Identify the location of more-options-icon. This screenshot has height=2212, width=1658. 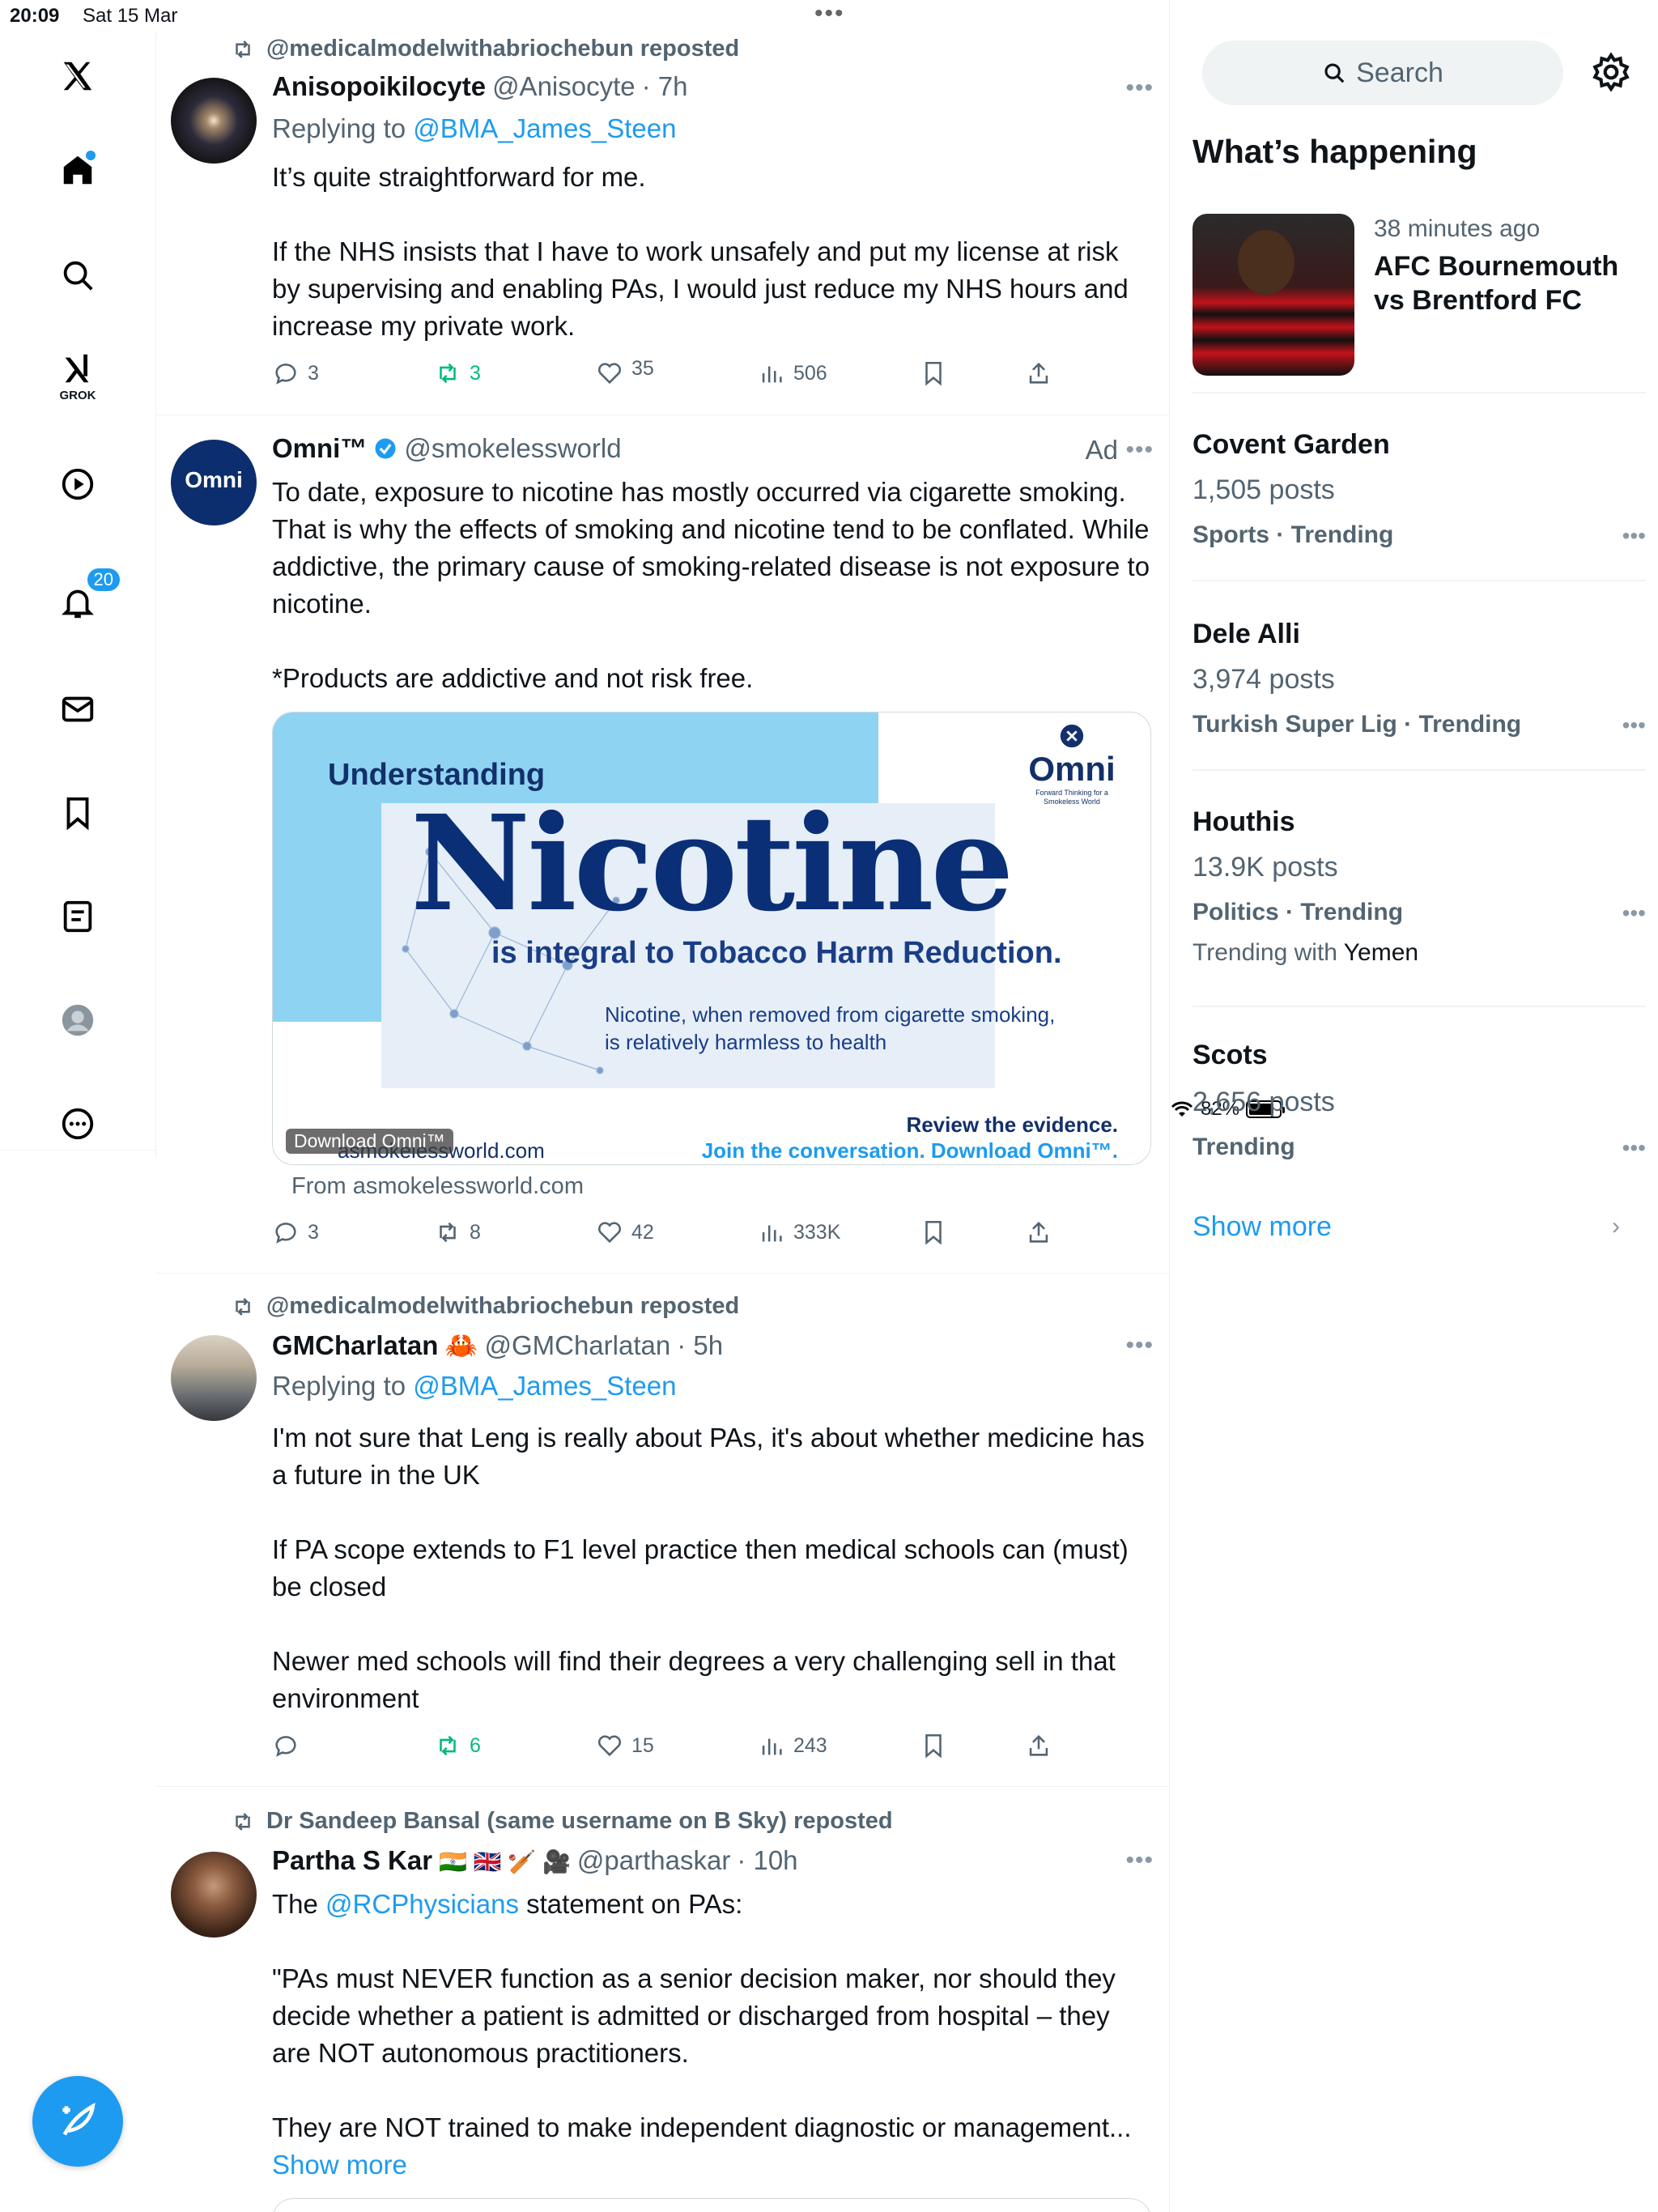
(77, 1124).